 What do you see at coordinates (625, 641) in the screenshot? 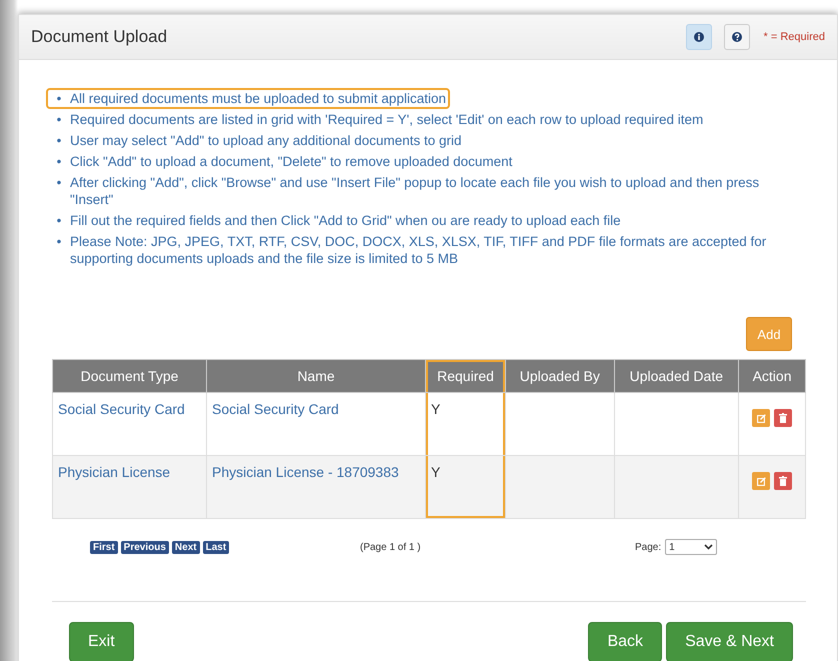
I see `nav-button: Back` at bounding box center [625, 641].